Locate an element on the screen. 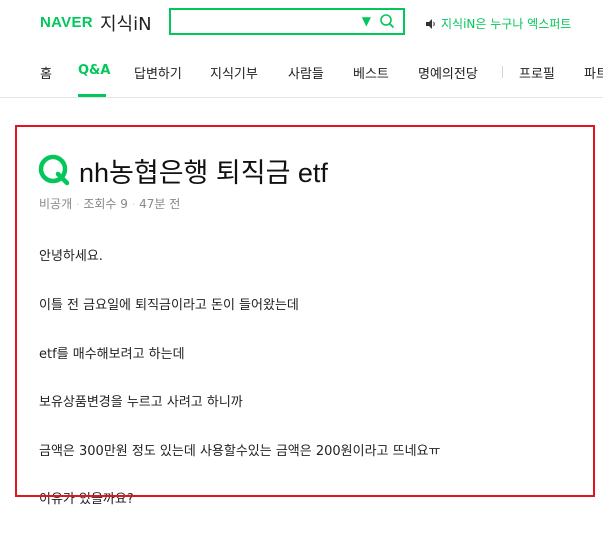 This screenshot has height=535, width=603. main-nav: 홈 Q&A 답변하기 지식기부 사람들 베스트 명예의전당 프로필 파트 is located at coordinates (301, 72).